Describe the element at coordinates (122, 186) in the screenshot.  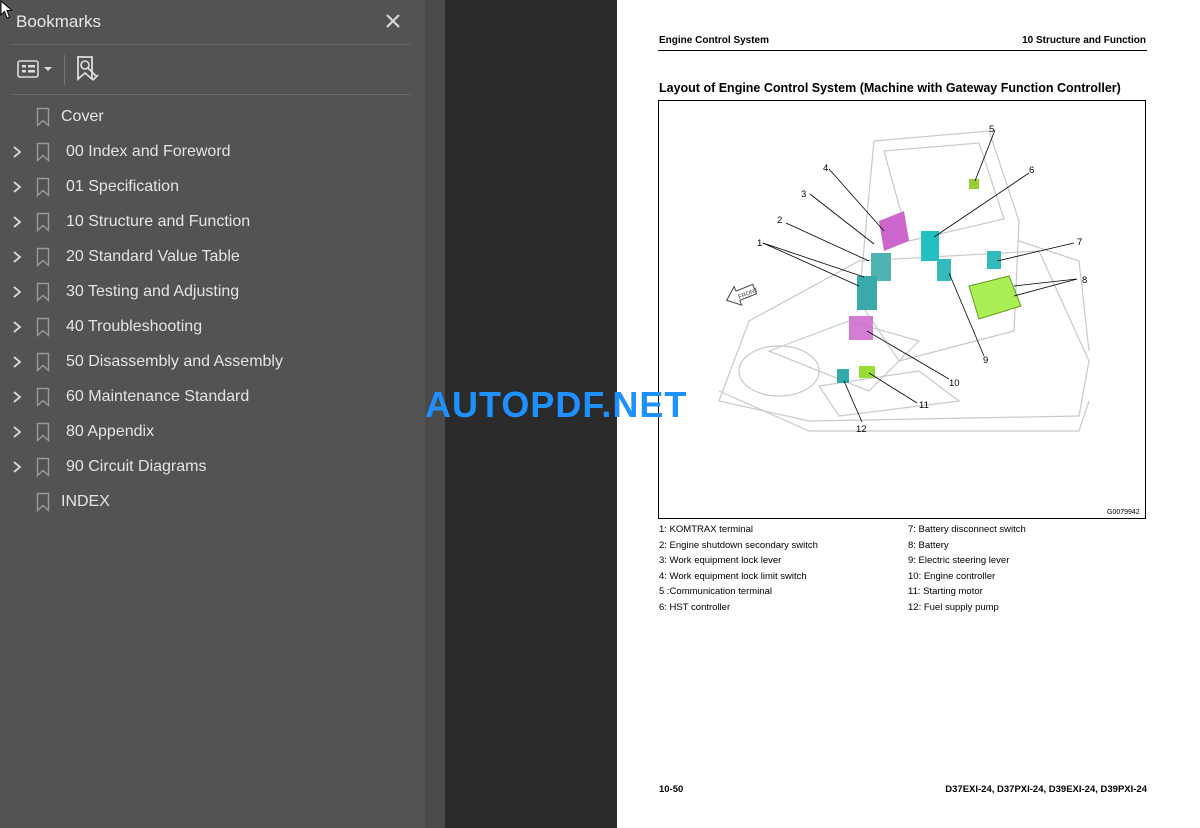
I see `bookmark-label: 01 Specification` at that location.